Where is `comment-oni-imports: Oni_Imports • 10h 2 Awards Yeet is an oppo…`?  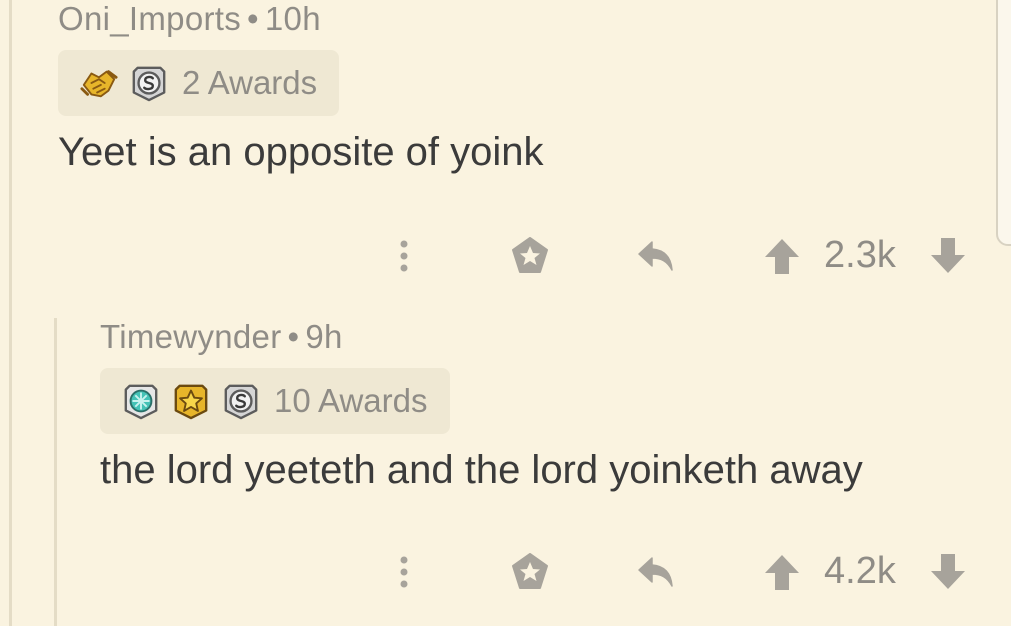
comment-oni-imports: Oni_Imports • 10h 2 Awards Yeet is an oppo… is located at coordinates (301, 87).